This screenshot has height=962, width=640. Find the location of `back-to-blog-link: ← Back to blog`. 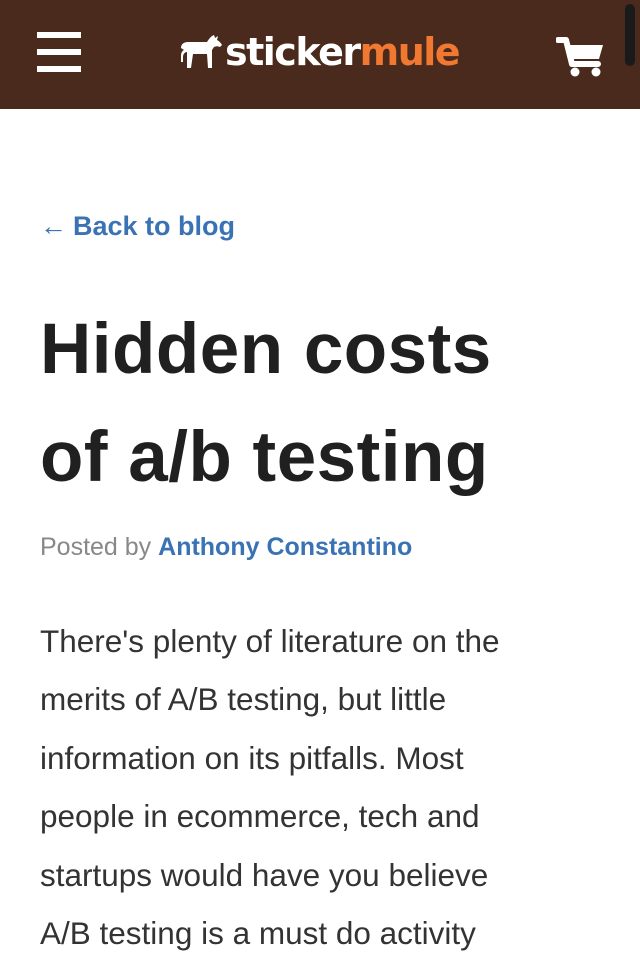

back-to-blog-link: ← Back to blog is located at coordinates (137, 226).